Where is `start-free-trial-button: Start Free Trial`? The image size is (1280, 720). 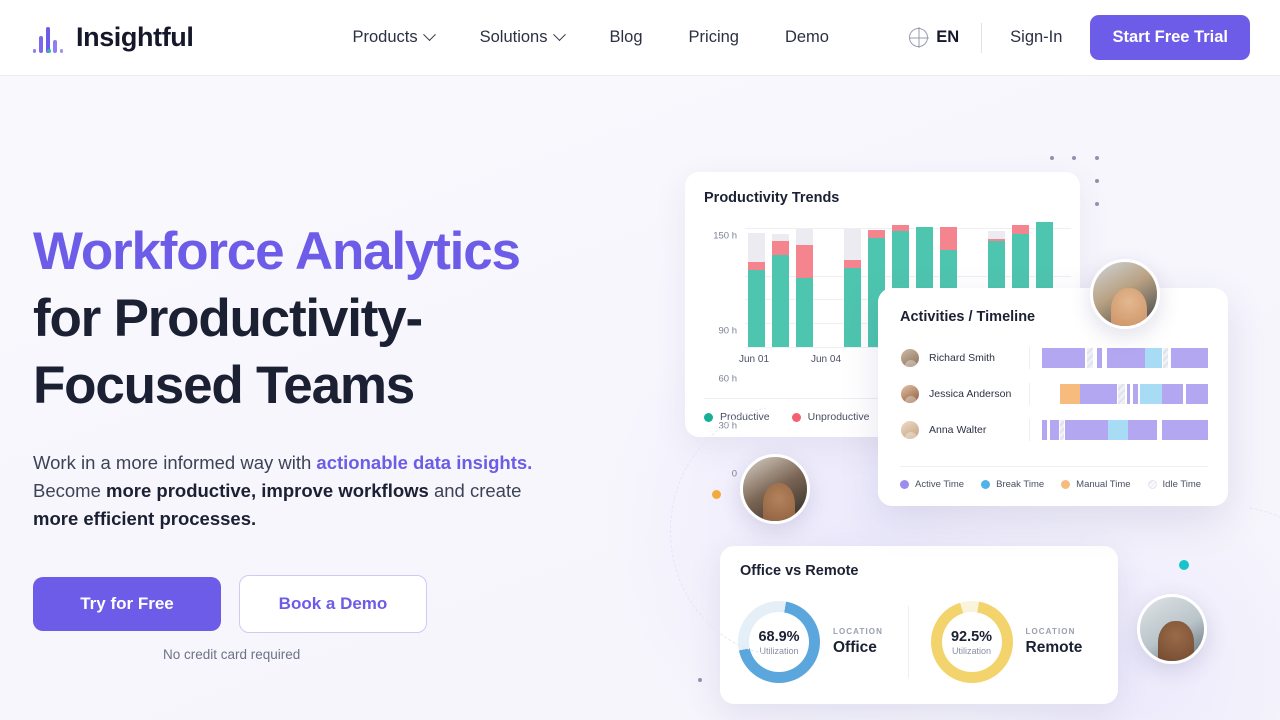
start-free-trial-button: Start Free Trial is located at coordinates (1170, 37).